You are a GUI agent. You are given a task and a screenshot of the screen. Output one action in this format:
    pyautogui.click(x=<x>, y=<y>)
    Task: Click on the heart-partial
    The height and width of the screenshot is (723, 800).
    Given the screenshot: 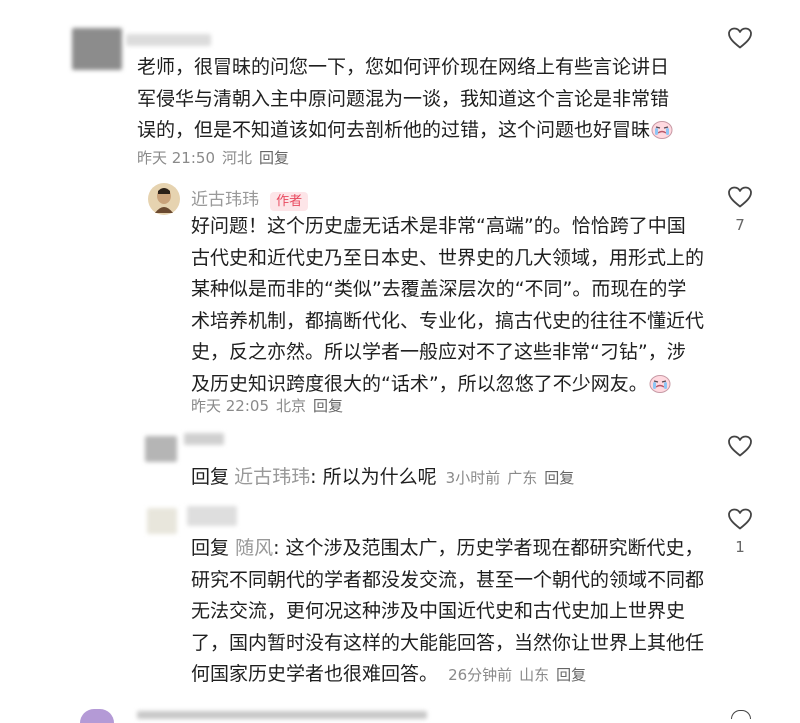 What is the action you would take?
    pyautogui.click(x=741, y=714)
    